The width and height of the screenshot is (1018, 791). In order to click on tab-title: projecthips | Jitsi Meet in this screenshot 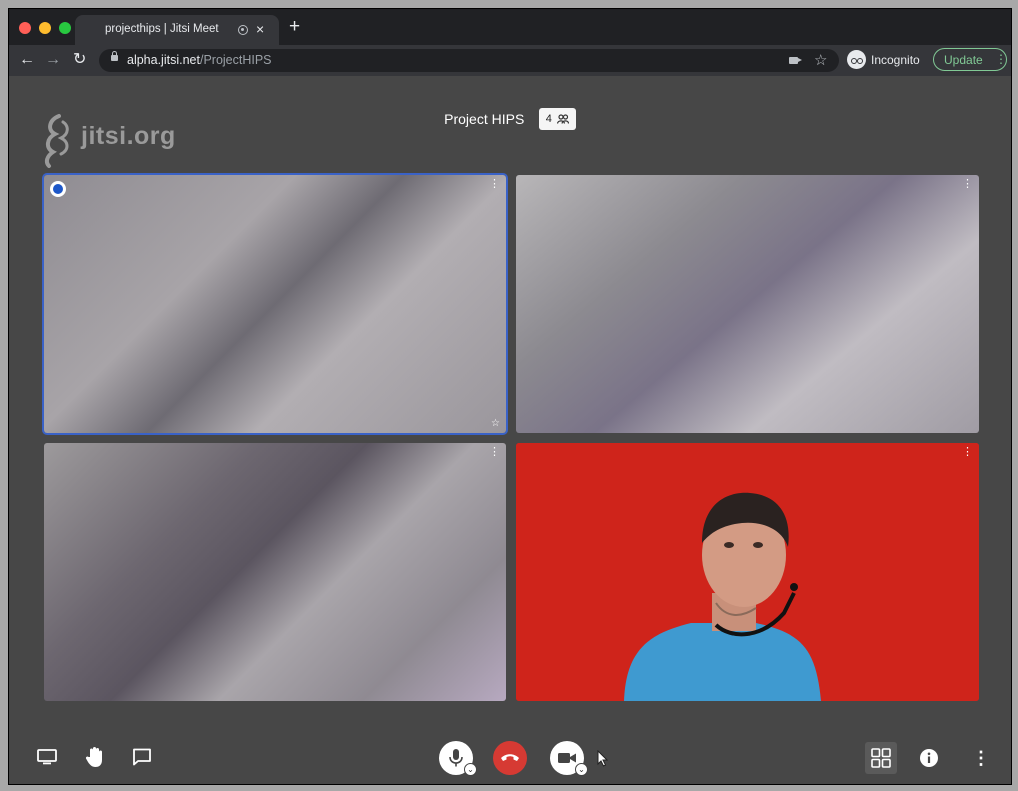, I will do `click(162, 29)`.